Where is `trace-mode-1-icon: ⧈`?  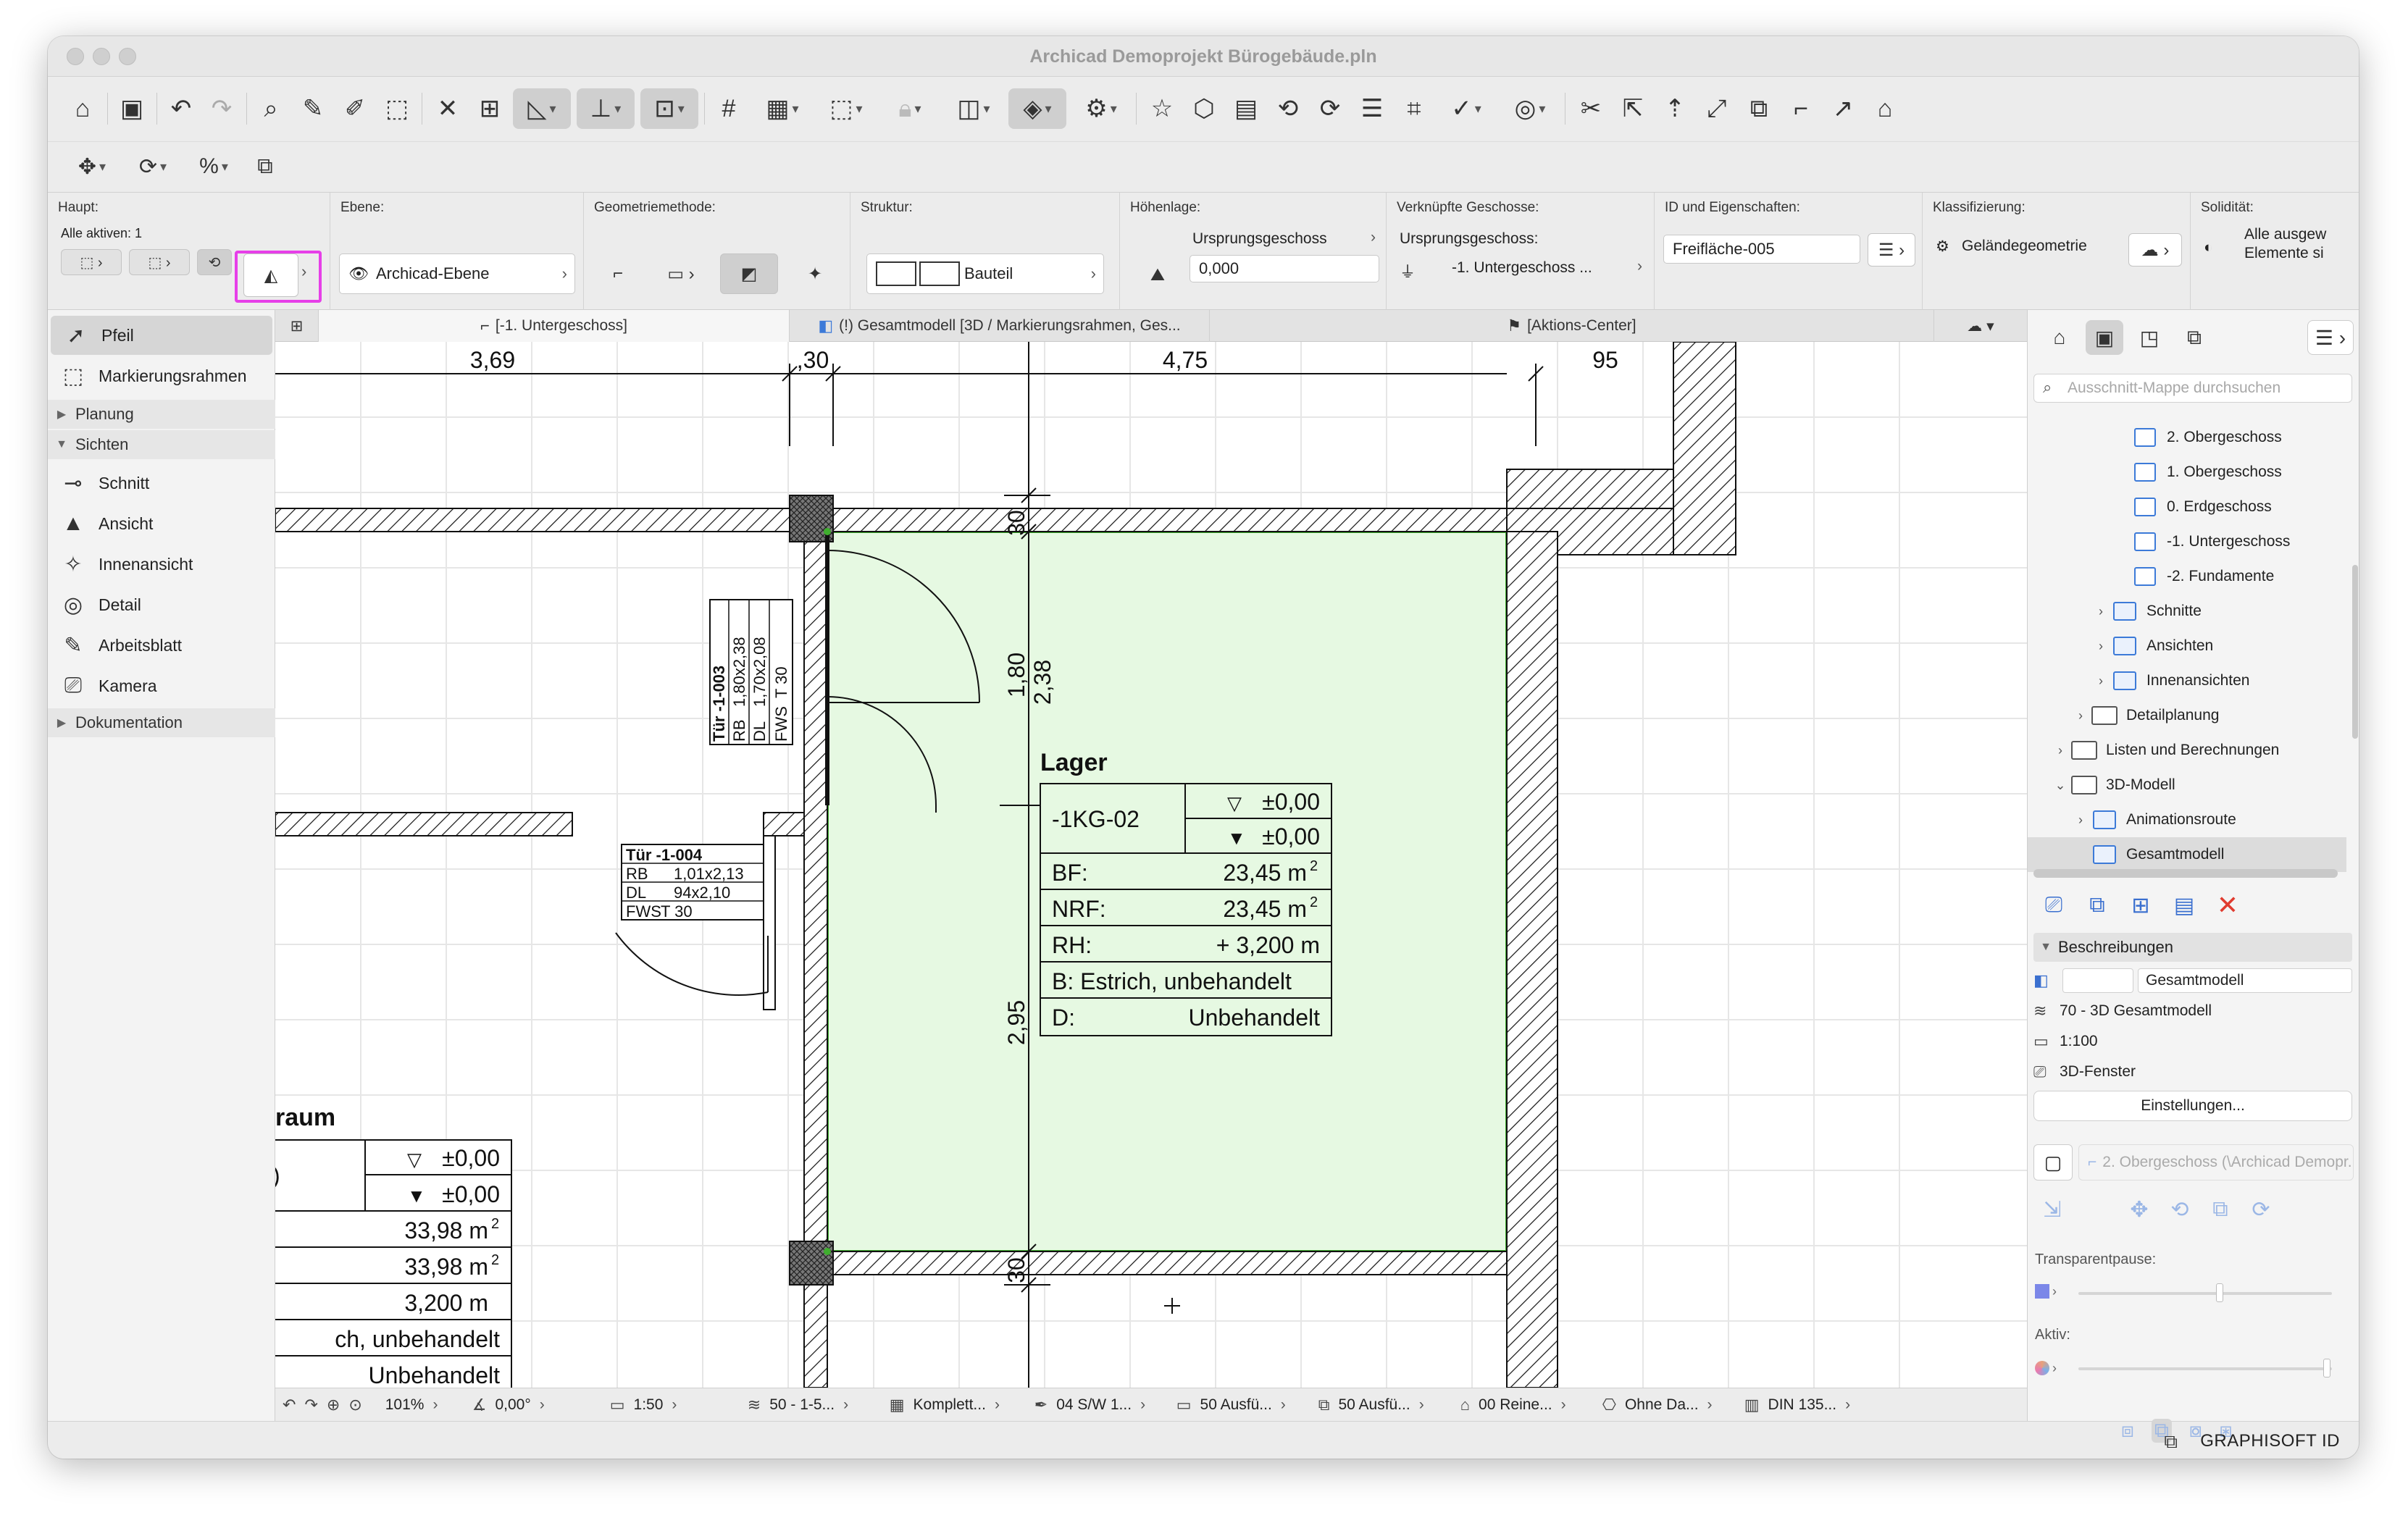
trace-mode-1-icon: ⧈ is located at coordinates (2127, 1431).